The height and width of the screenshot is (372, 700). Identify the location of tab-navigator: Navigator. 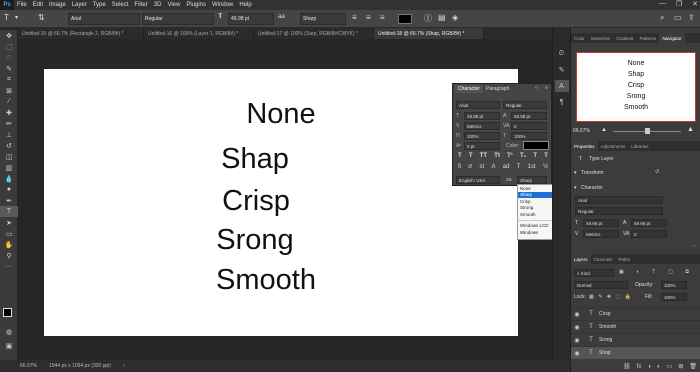
(672, 38).